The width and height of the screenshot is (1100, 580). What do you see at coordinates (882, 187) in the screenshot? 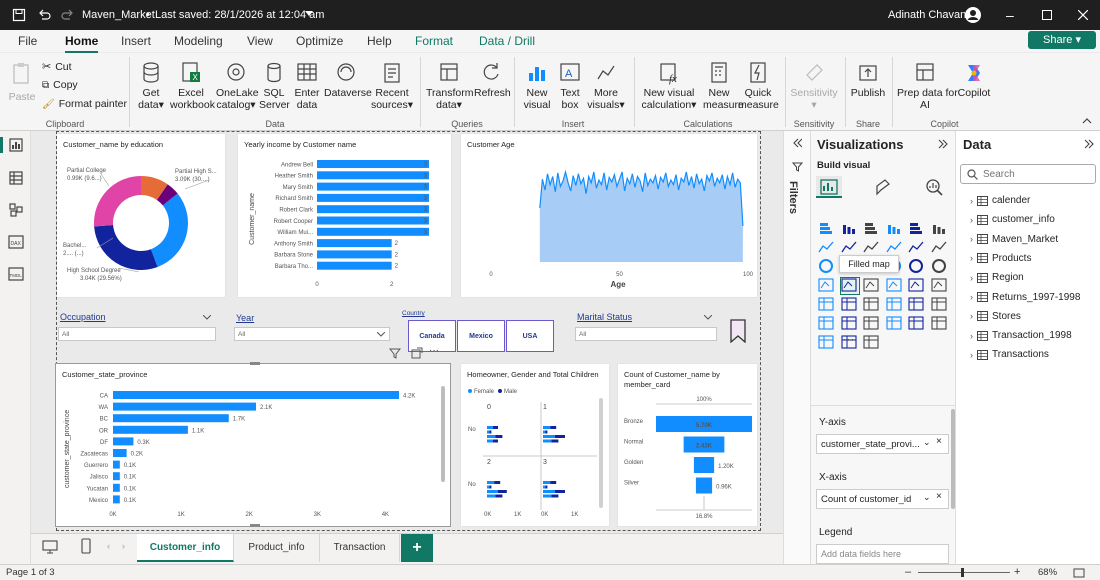
I see `format-visual-icon` at bounding box center [882, 187].